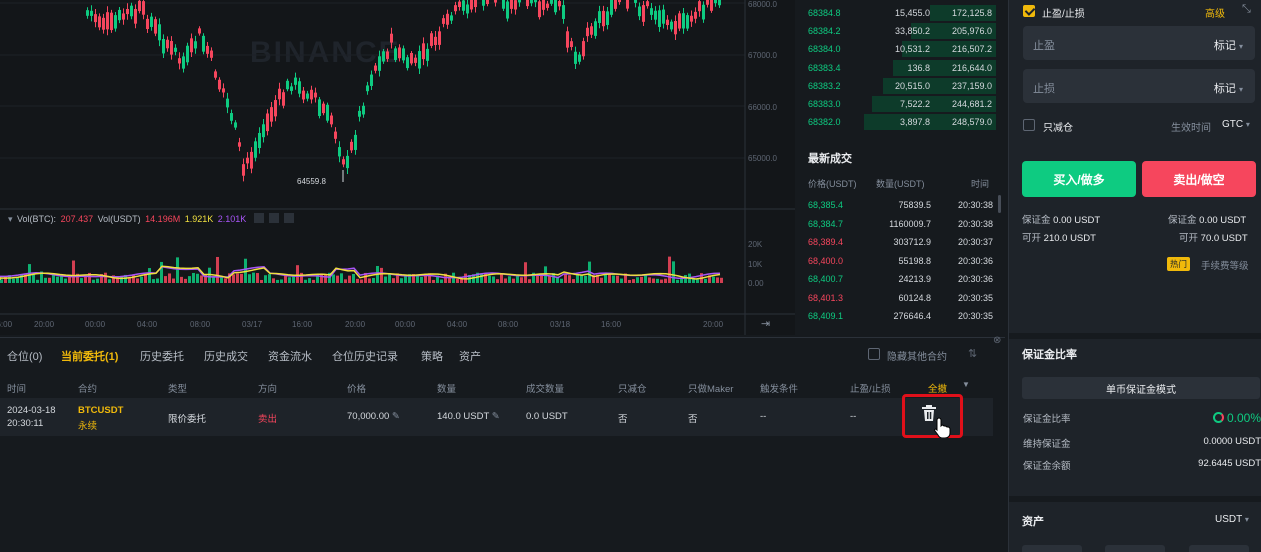 The height and width of the screenshot is (552, 1261). I want to click on order-maker-only: 否, so click(693, 419).